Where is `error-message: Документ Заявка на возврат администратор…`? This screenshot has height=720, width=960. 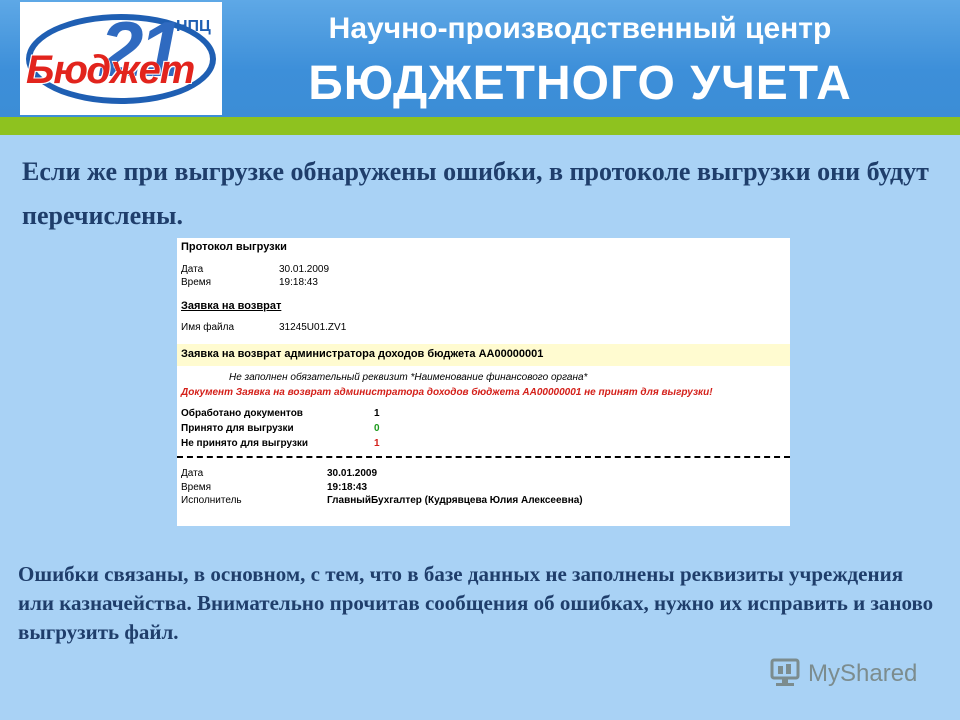 error-message: Документ Заявка на возврат администратор… is located at coordinates (447, 392).